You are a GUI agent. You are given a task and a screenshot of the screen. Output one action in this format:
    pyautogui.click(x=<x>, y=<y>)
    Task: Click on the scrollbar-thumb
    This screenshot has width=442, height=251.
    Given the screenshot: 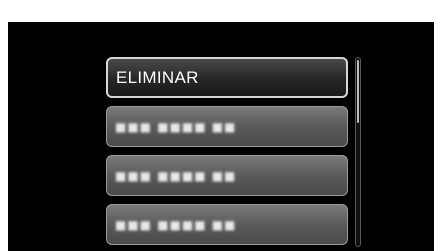 What is the action you would take?
    pyautogui.click(x=358, y=91)
    